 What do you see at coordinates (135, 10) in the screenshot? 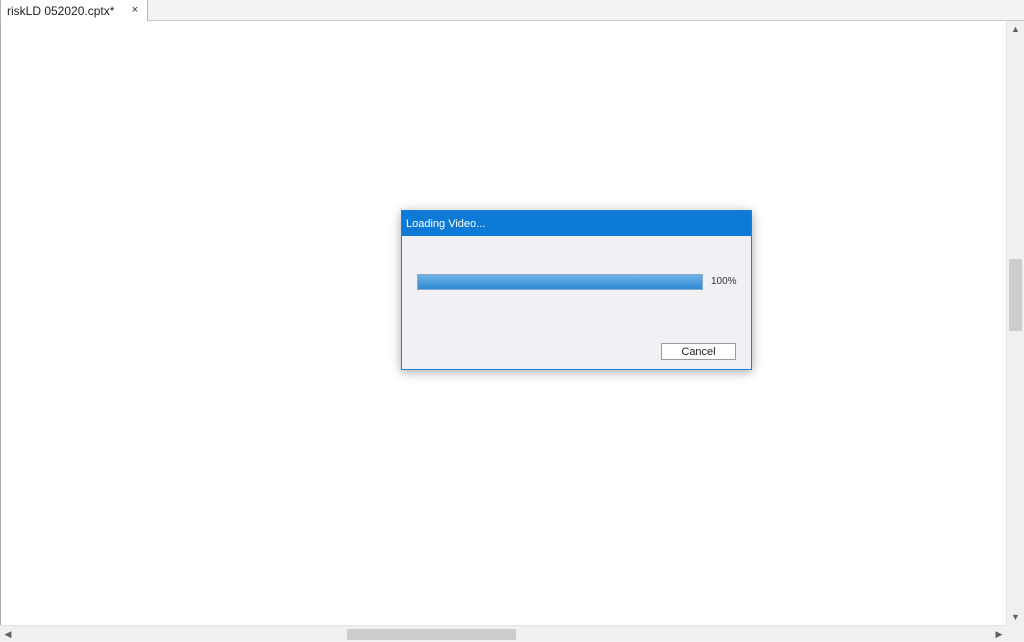
I see `close-icon: ×` at bounding box center [135, 10].